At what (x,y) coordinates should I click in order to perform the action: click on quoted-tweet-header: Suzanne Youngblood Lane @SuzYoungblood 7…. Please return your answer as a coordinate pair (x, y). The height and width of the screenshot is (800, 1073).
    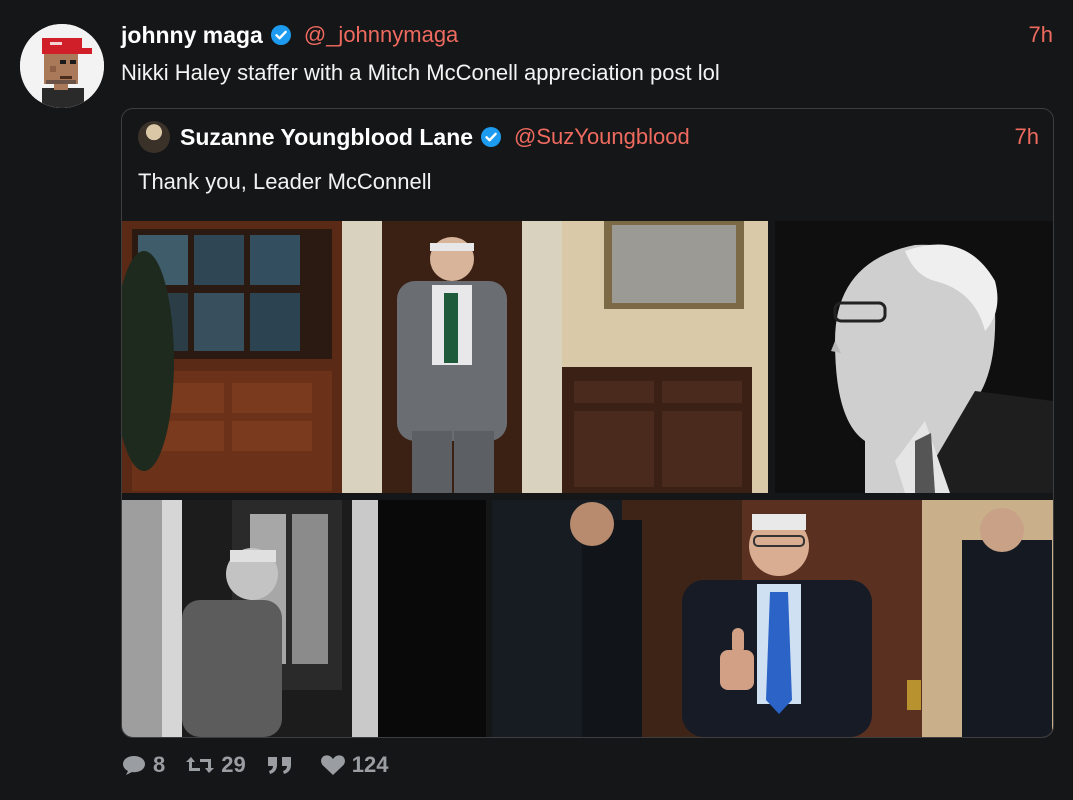
    Looking at the image, I should click on (609, 137).